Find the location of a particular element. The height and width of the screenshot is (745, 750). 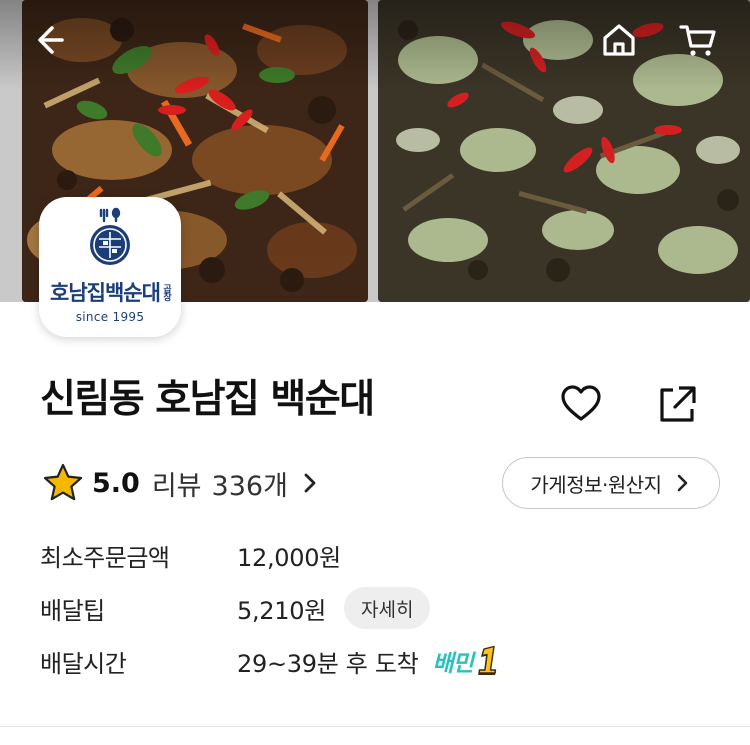

store-info-button: 가게정보·원산지 is located at coordinates (611, 483).